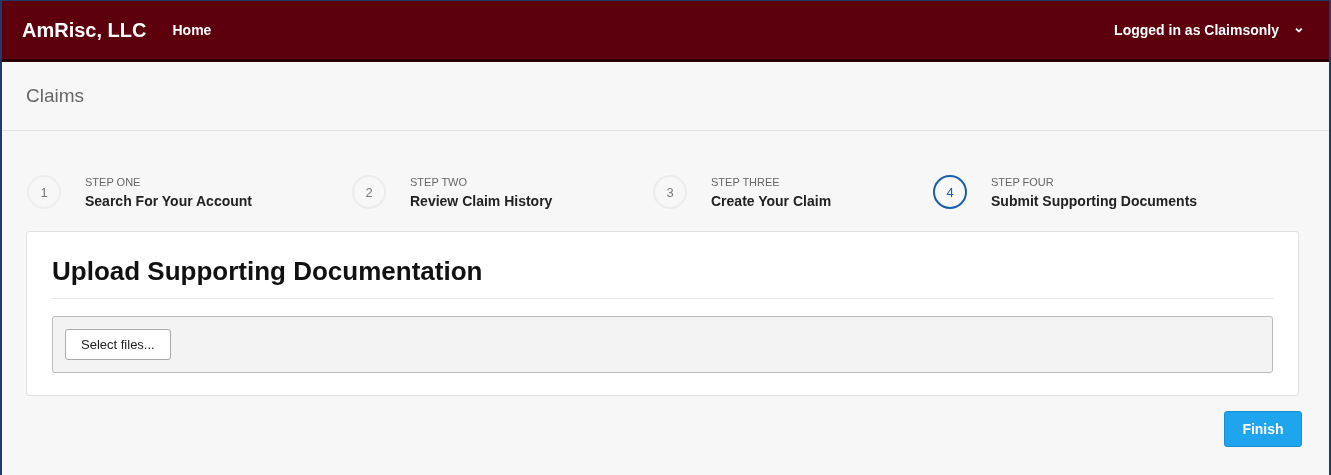 The image size is (1331, 475). What do you see at coordinates (168, 200) in the screenshot?
I see `step-title: Search For Your Account` at bounding box center [168, 200].